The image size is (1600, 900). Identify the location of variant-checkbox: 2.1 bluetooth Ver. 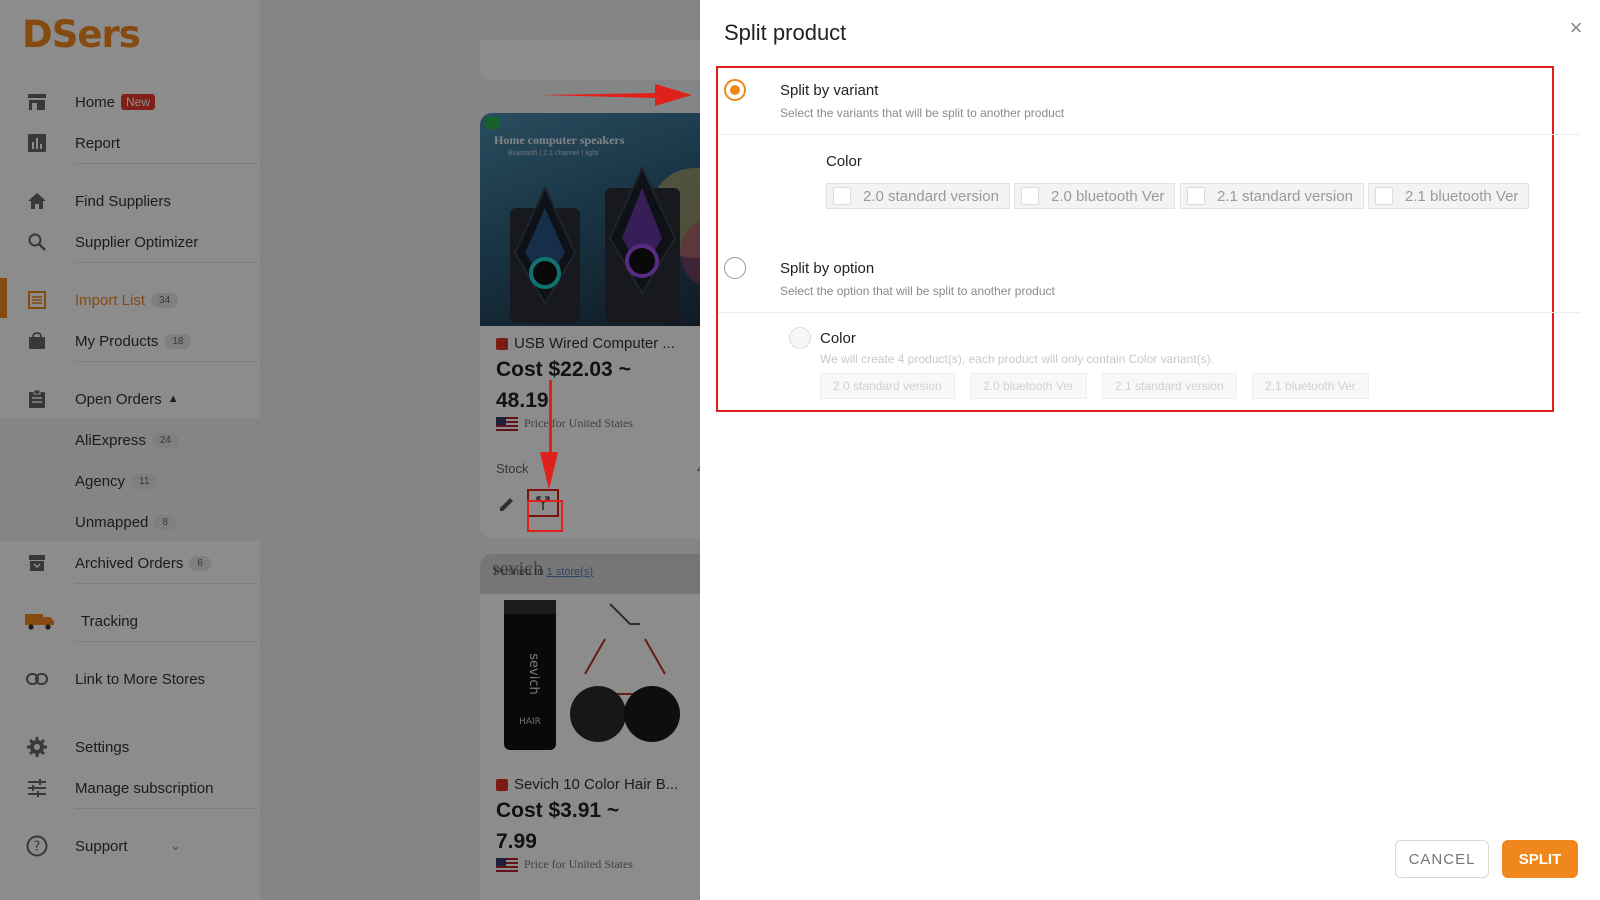
(1449, 196).